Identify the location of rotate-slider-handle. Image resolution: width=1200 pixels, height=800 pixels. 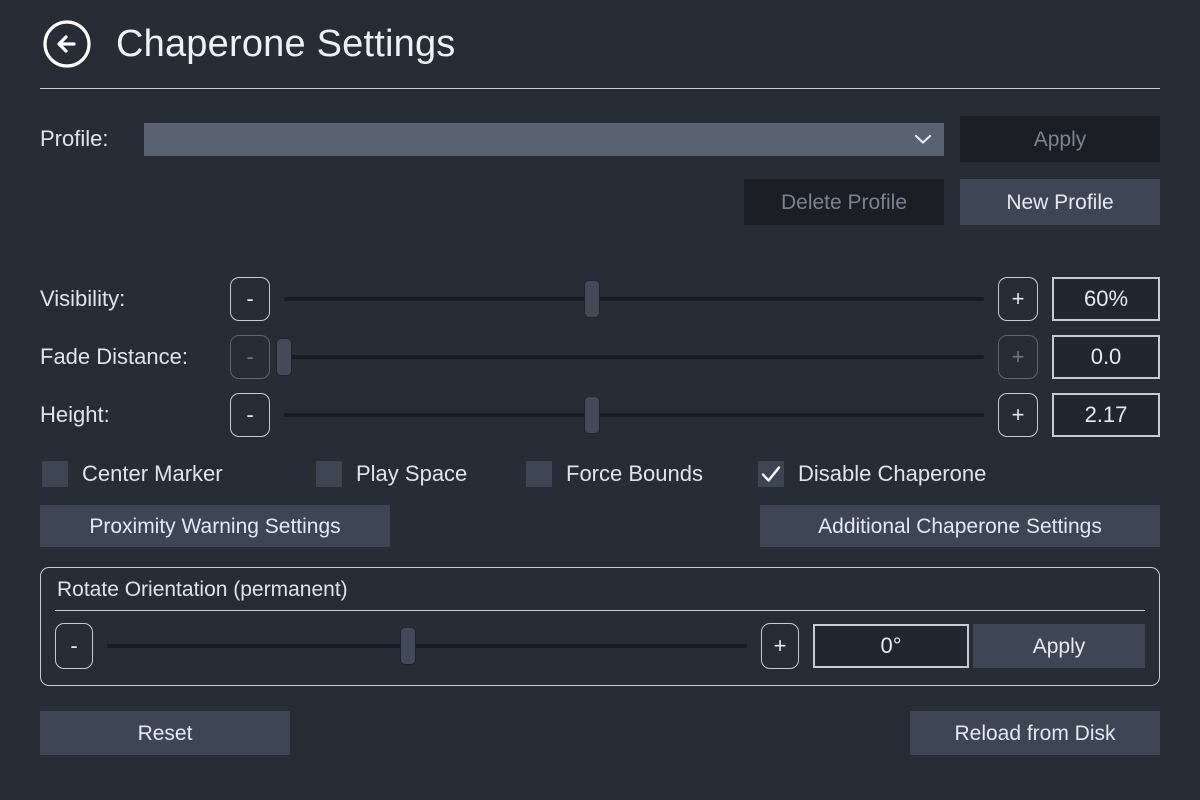
(407, 646).